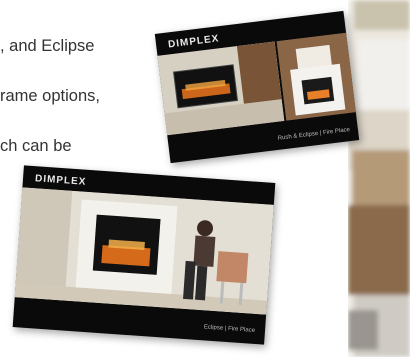  Describe the element at coordinates (36, 146) in the screenshot. I see `body-text-line-3: ch can be` at that location.